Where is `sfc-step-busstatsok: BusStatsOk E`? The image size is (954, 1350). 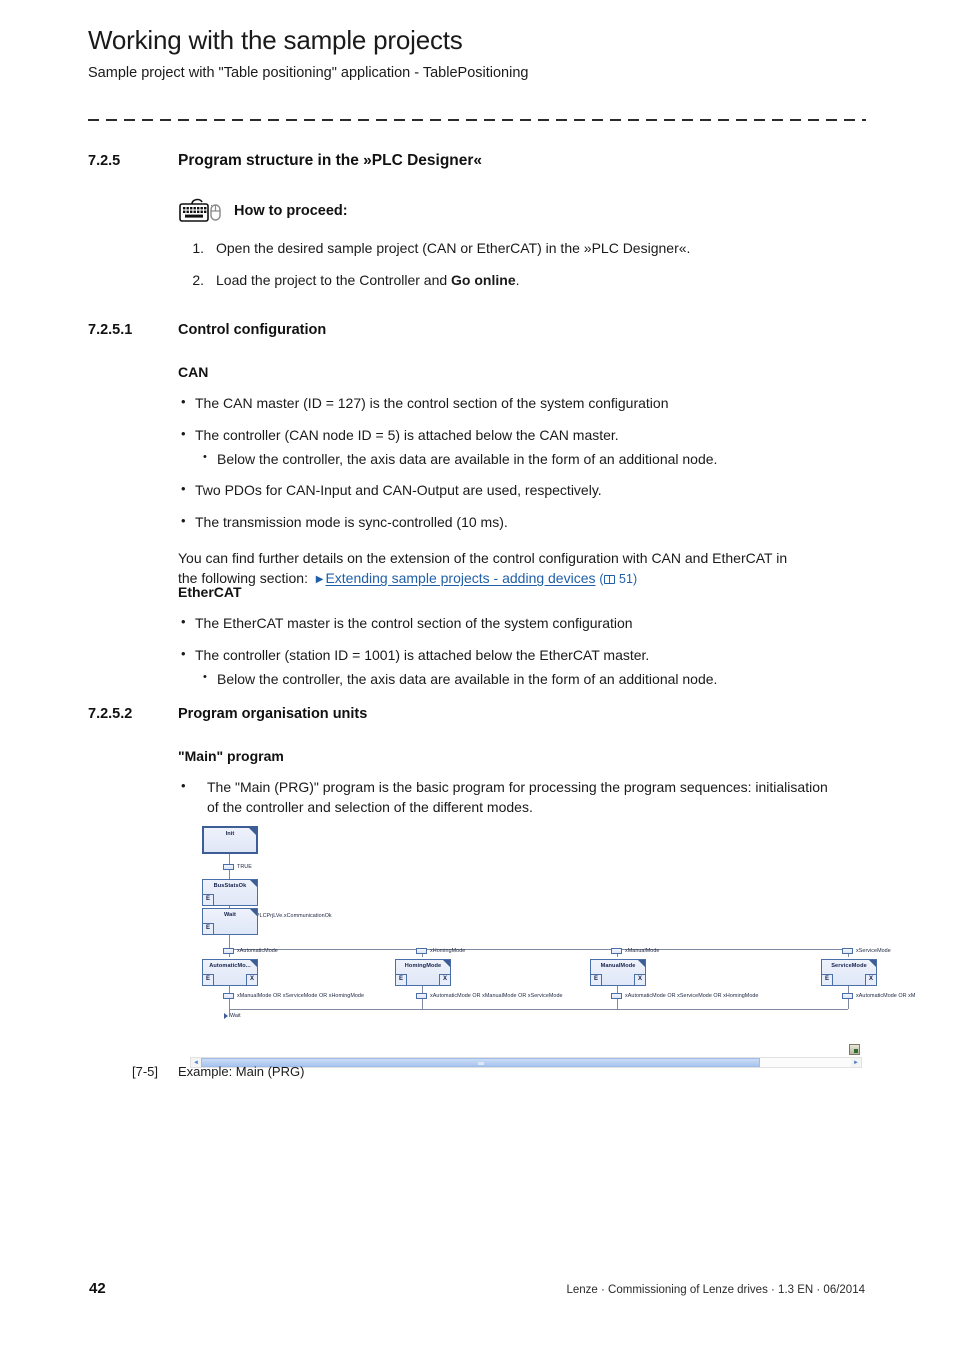 sfc-step-busstatsok: BusStatsOk E is located at coordinates (230, 892).